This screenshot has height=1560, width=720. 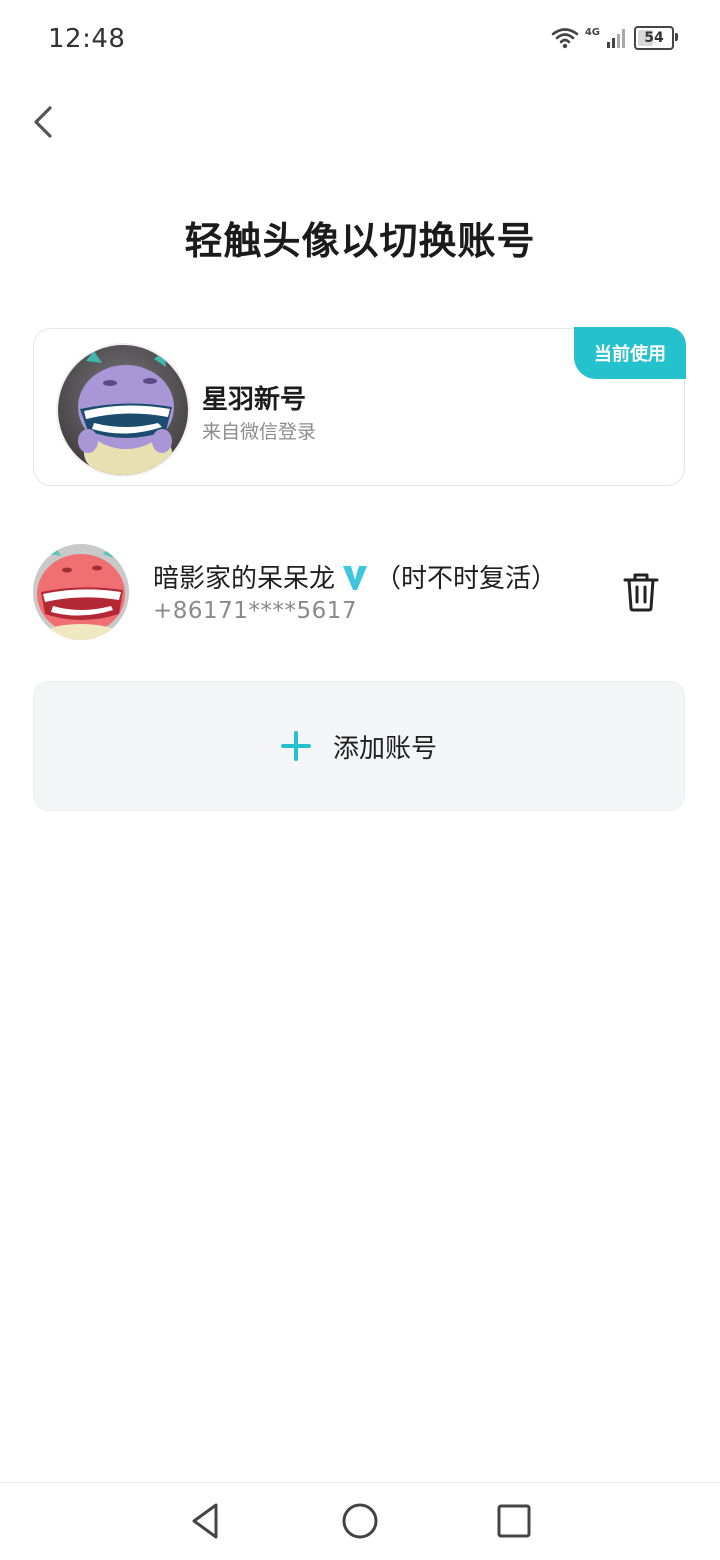 I want to click on battery-icon: 54, so click(x=656, y=38).